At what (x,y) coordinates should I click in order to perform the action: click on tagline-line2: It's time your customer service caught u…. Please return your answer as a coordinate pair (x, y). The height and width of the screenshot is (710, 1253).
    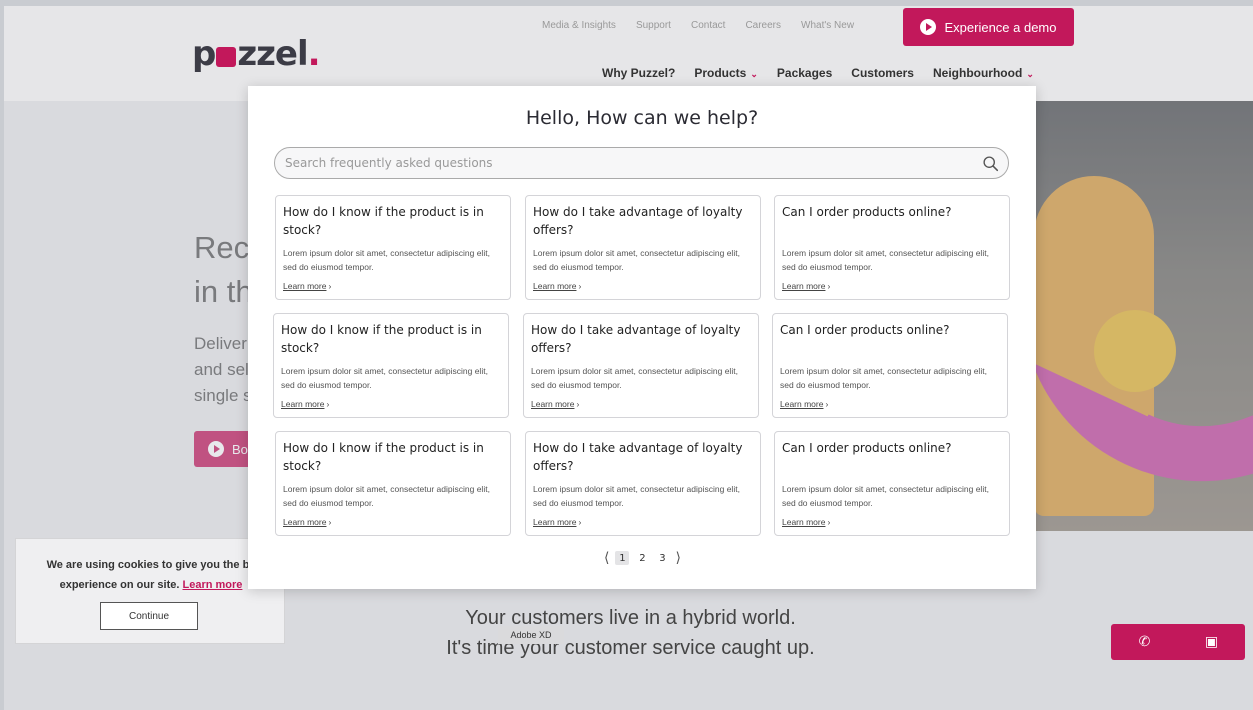
    Looking at the image, I should click on (630, 648).